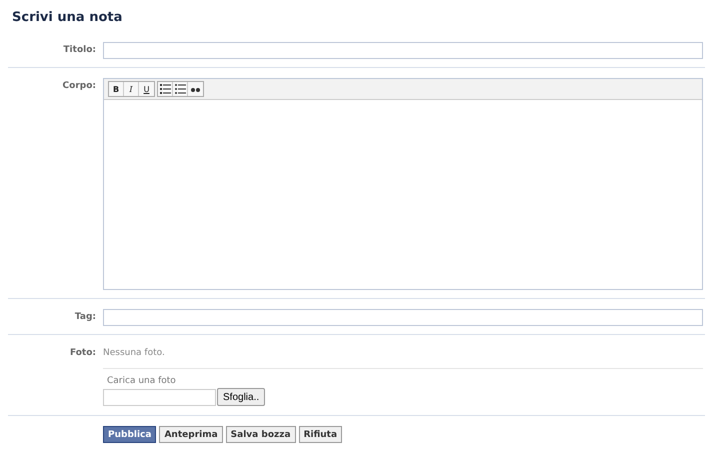  What do you see at coordinates (82, 353) in the screenshot?
I see `field-label: Foto:` at bounding box center [82, 353].